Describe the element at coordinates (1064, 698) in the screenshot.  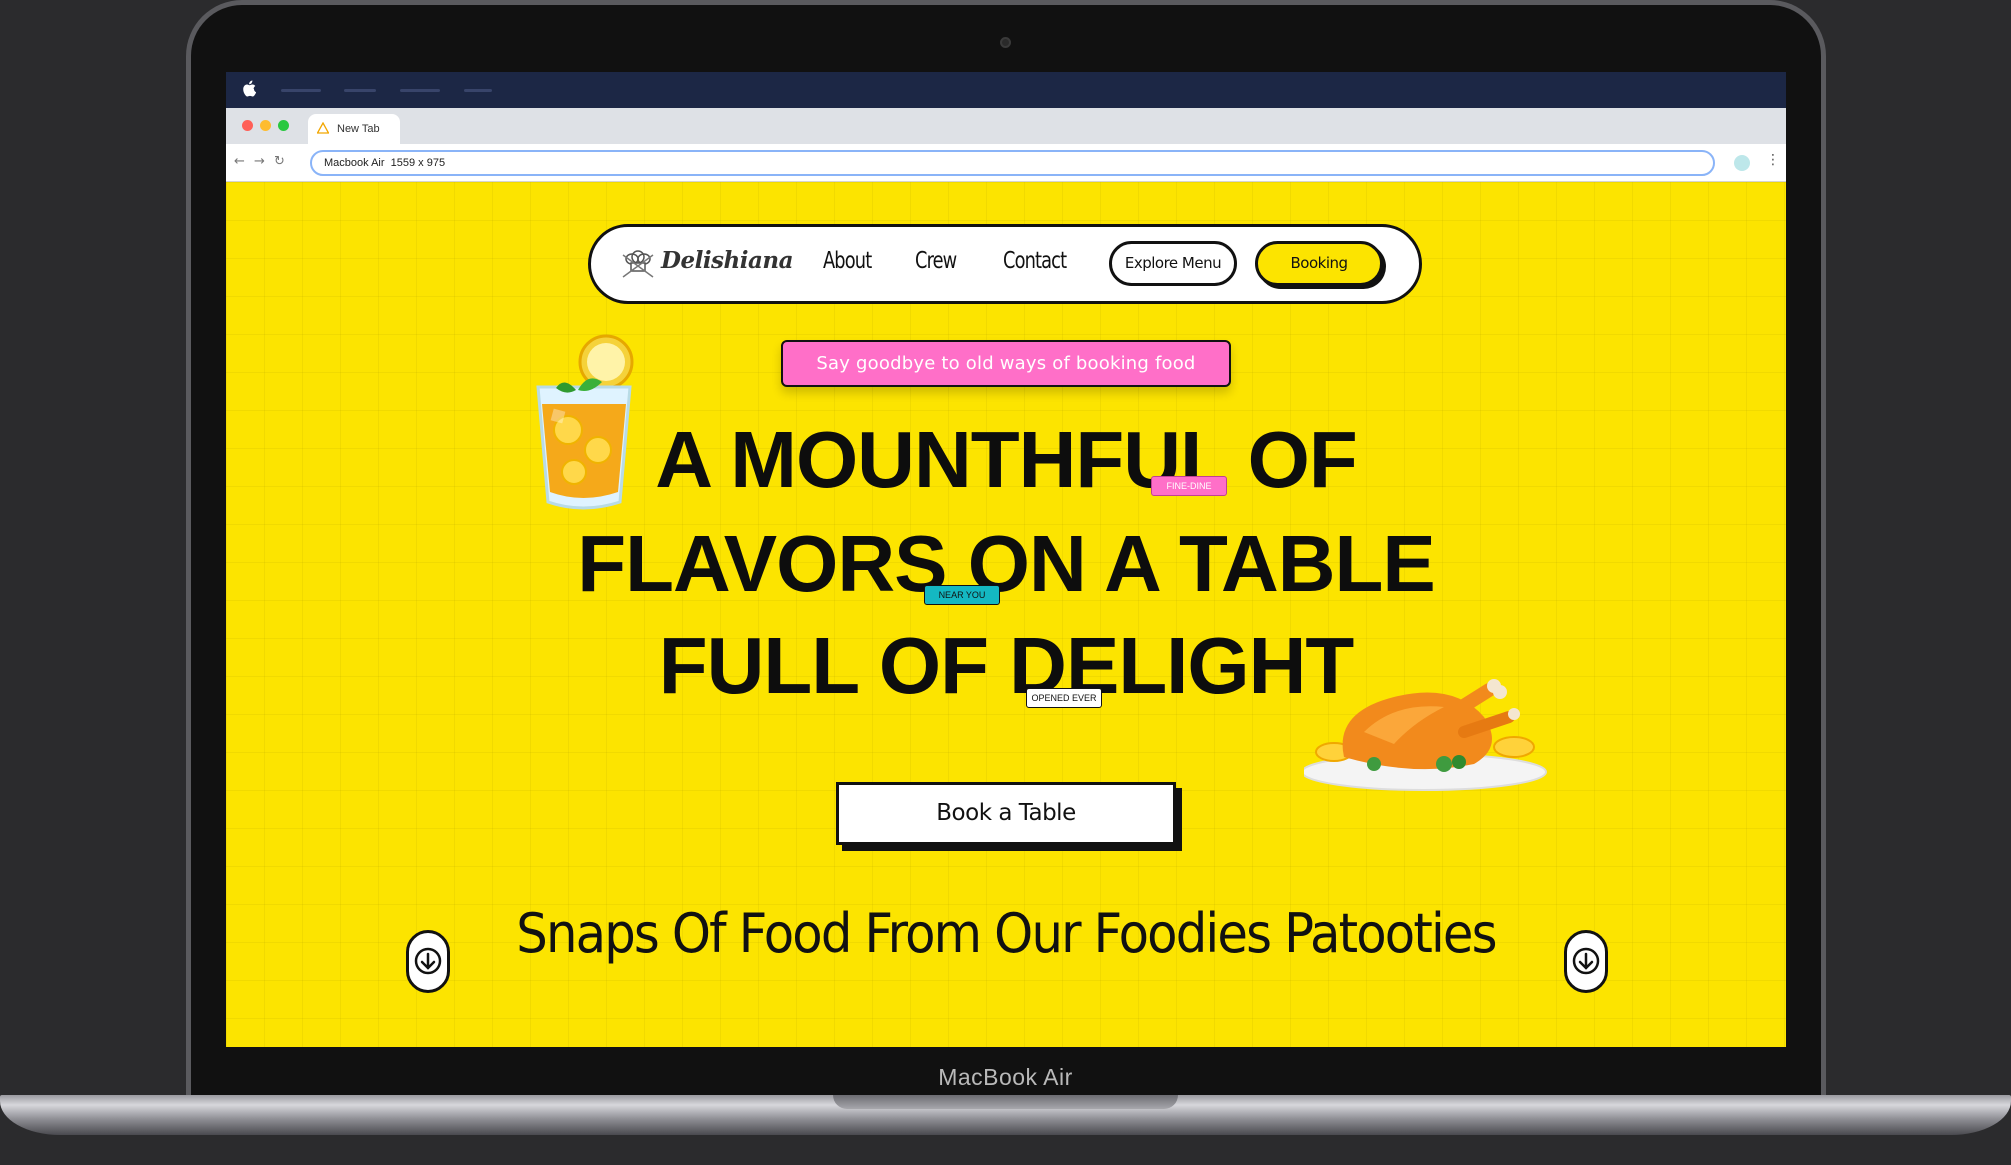
I see `tag-opened-ever: OPENED EVER` at that location.